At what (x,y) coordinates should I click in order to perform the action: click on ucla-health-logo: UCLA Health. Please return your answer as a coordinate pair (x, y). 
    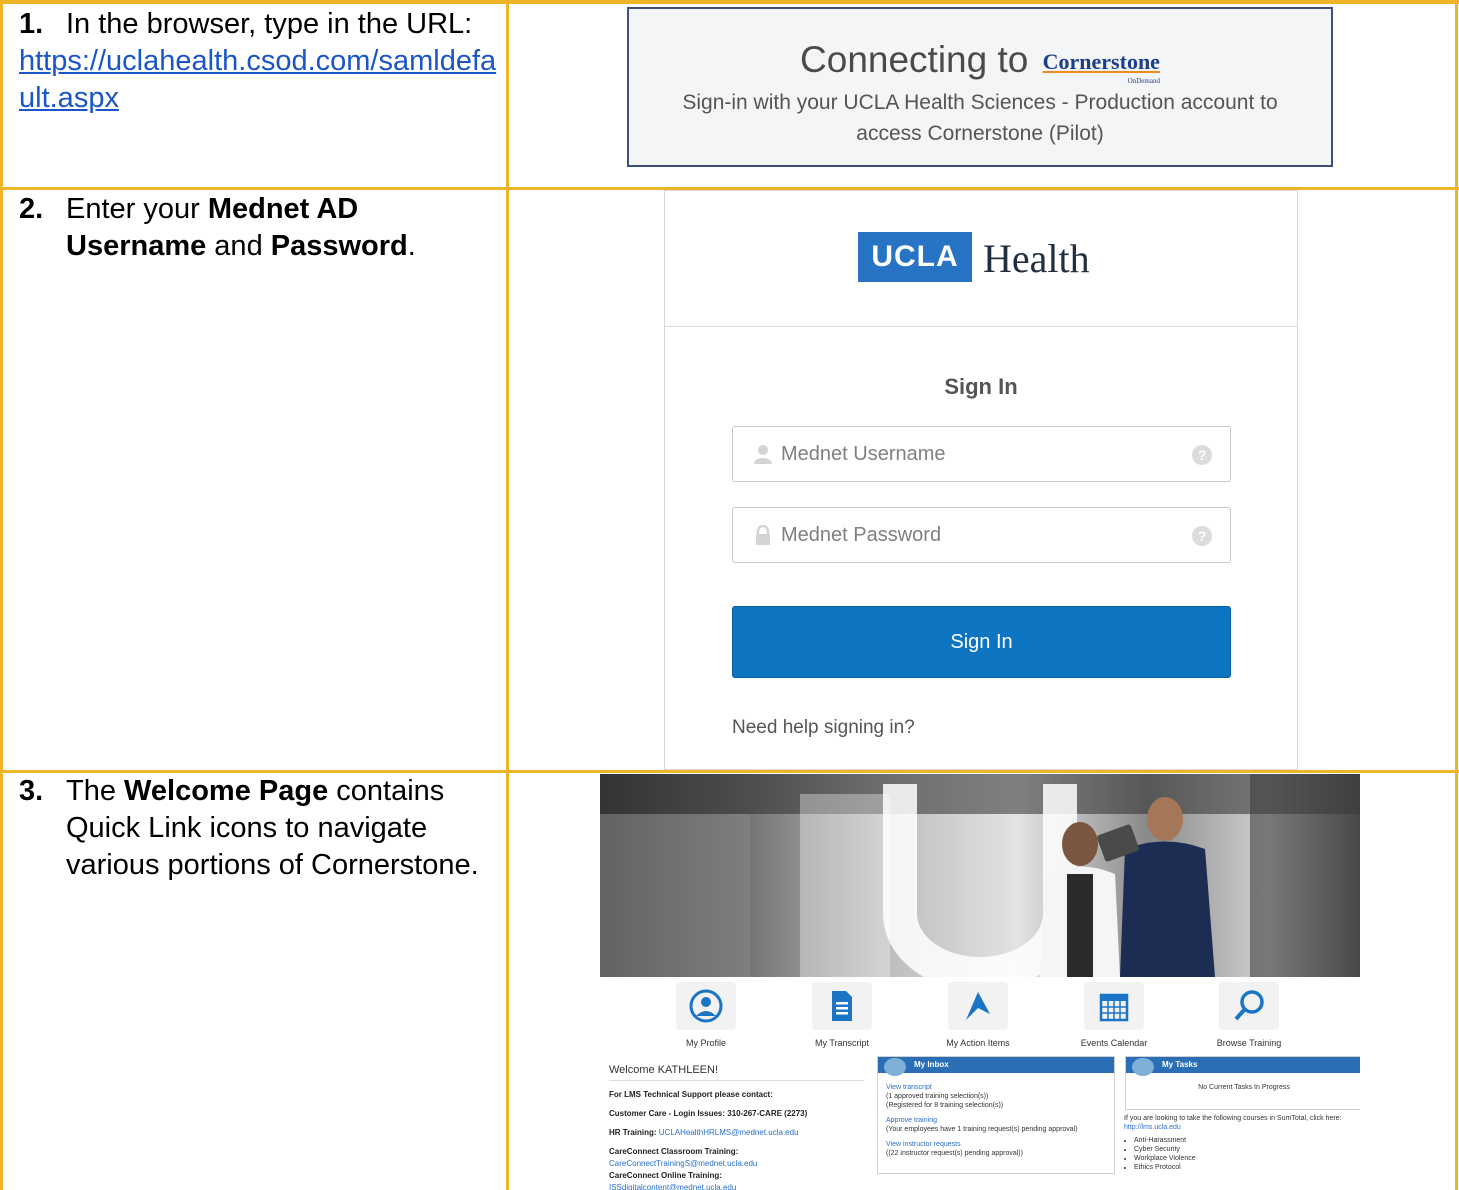
    Looking at the image, I should click on (981, 259).